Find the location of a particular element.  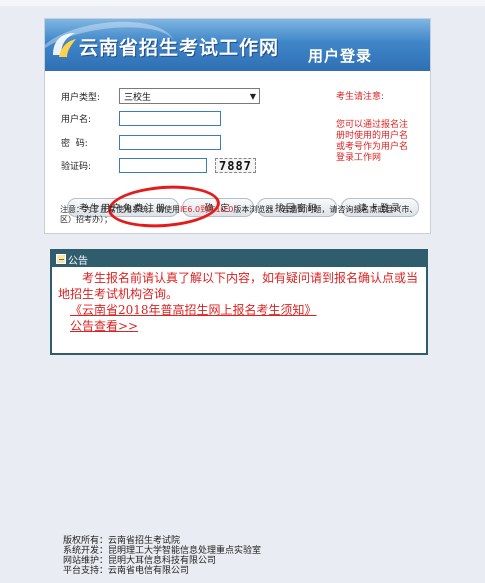

site-banner: 云南省招生考试工作网 用户登录 is located at coordinates (237, 45).